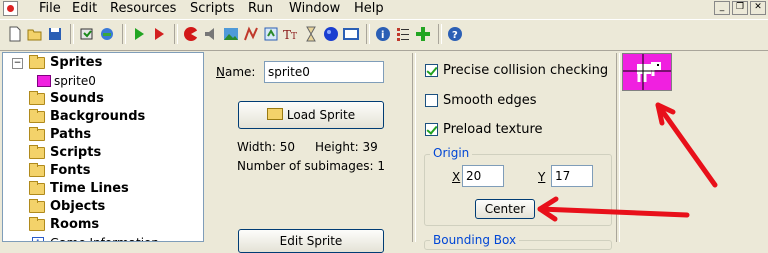 The image size is (768, 253). I want to click on open-icon, so click(35, 34).